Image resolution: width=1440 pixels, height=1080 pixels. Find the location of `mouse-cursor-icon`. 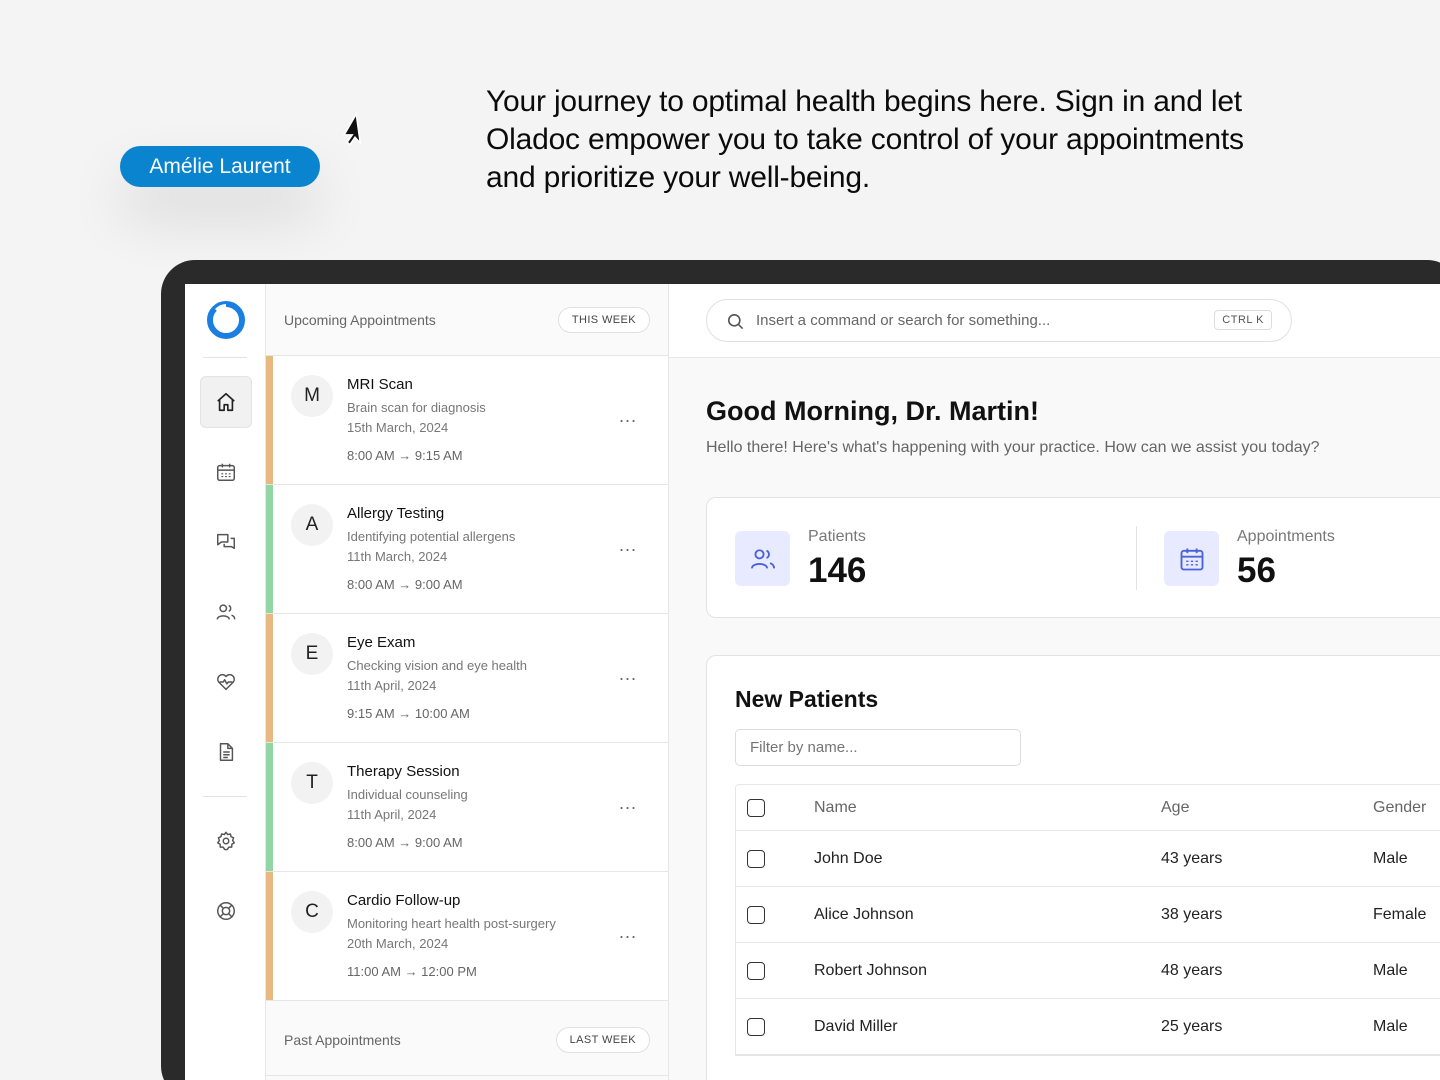

mouse-cursor-icon is located at coordinates (352, 129).